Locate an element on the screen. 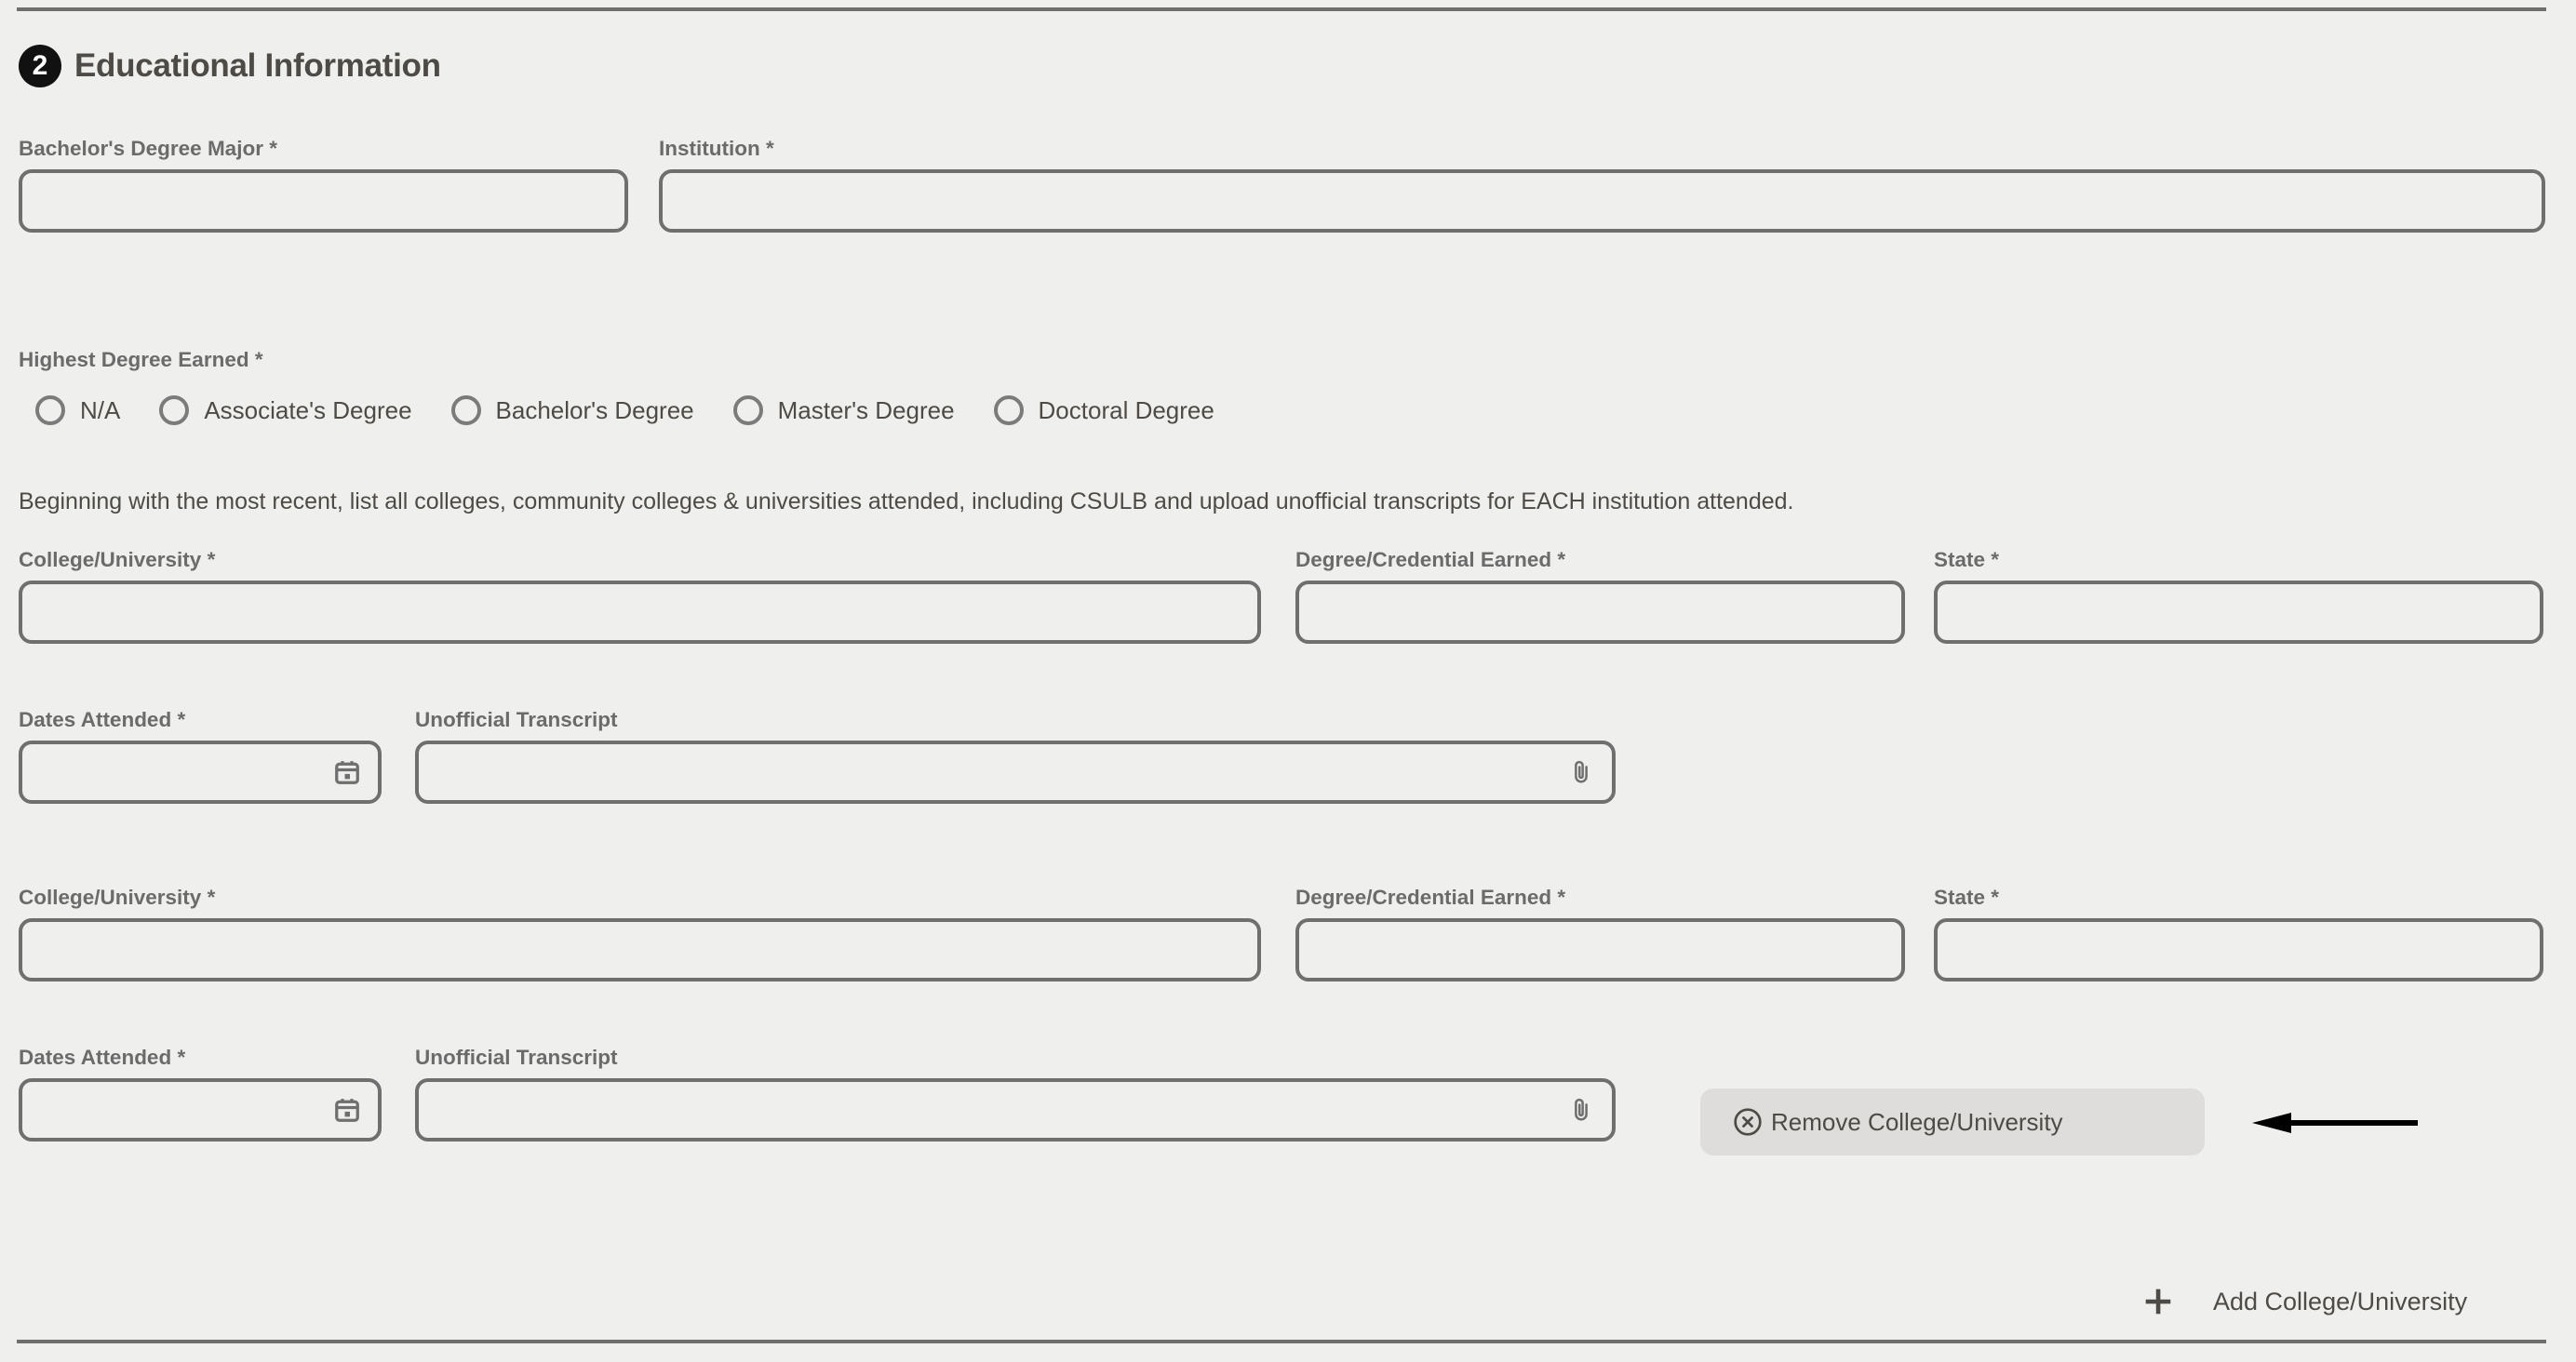 The image size is (2576, 1362). field-bachelors-degree-major: Bachelor's Degree Major * is located at coordinates (323, 185).